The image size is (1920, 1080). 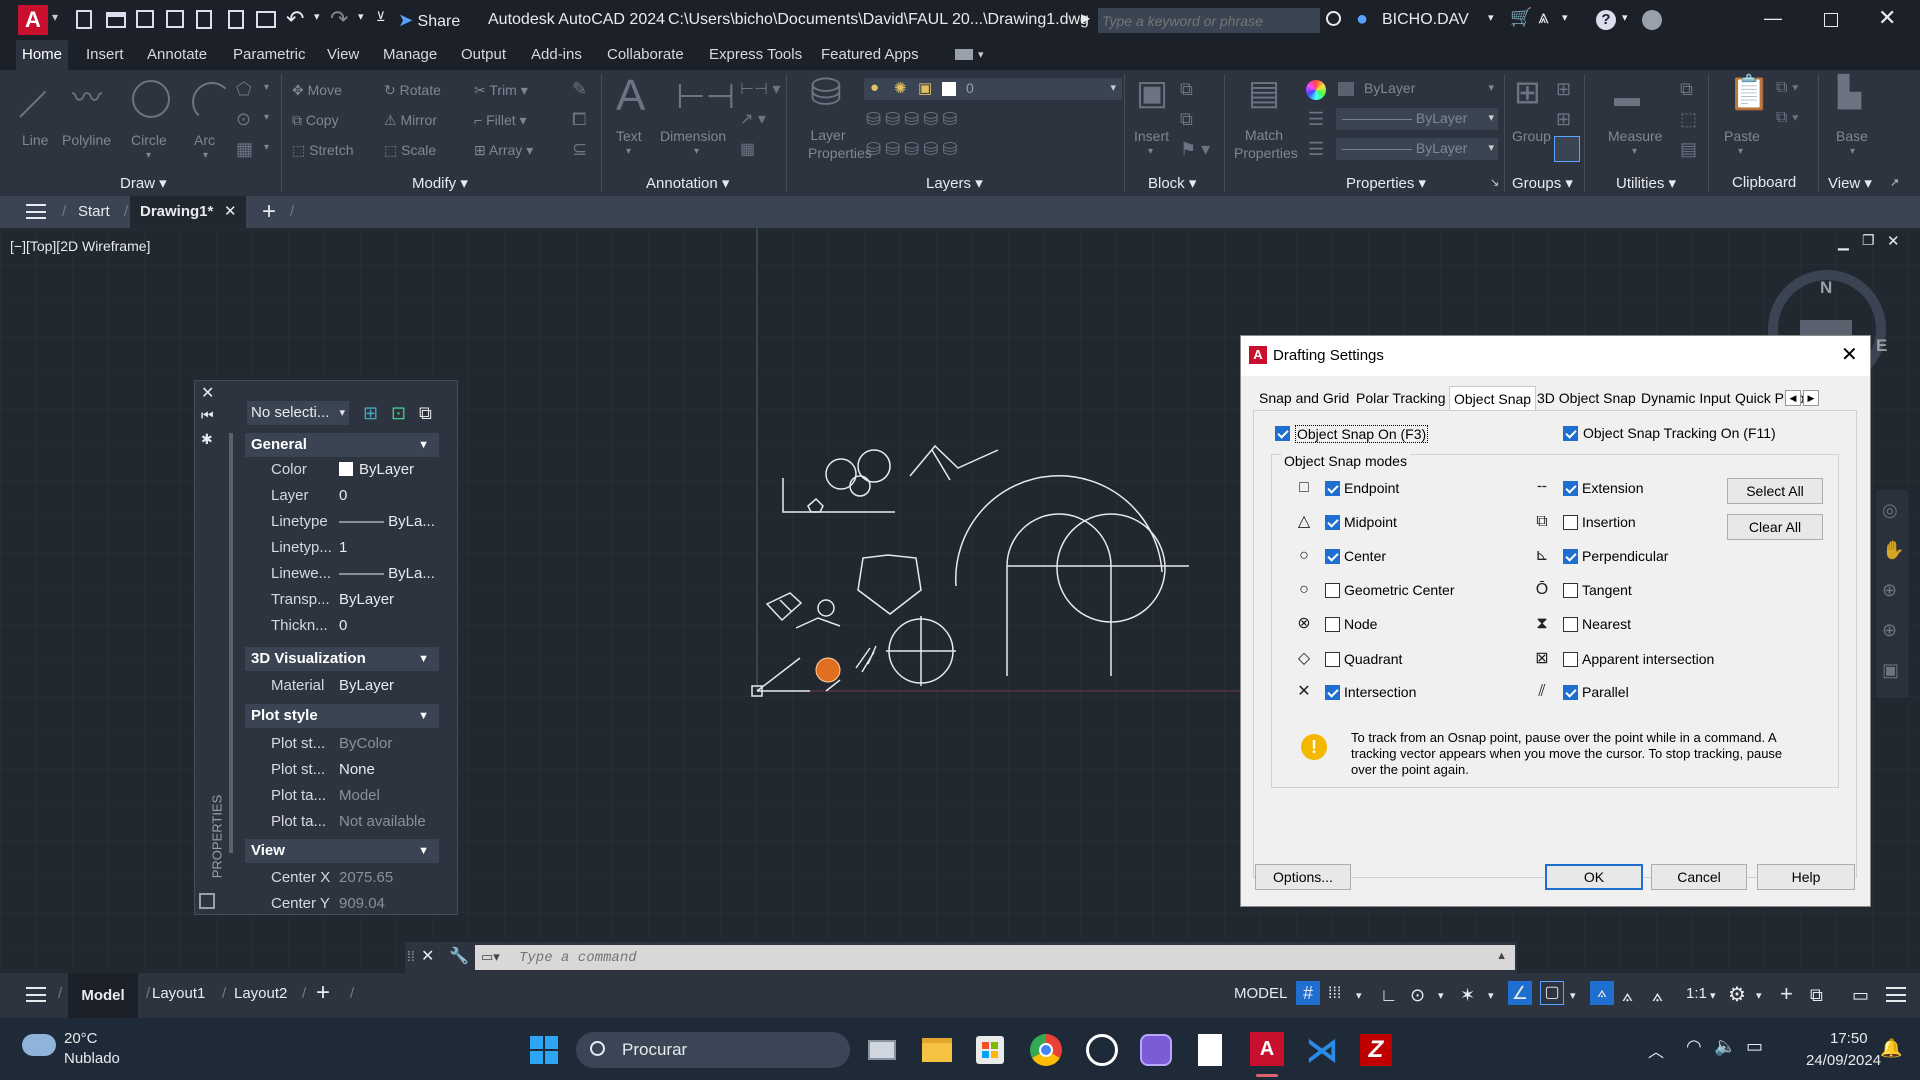 I want to click on snap-dropdown-icon: ▾, so click(x=1359, y=995).